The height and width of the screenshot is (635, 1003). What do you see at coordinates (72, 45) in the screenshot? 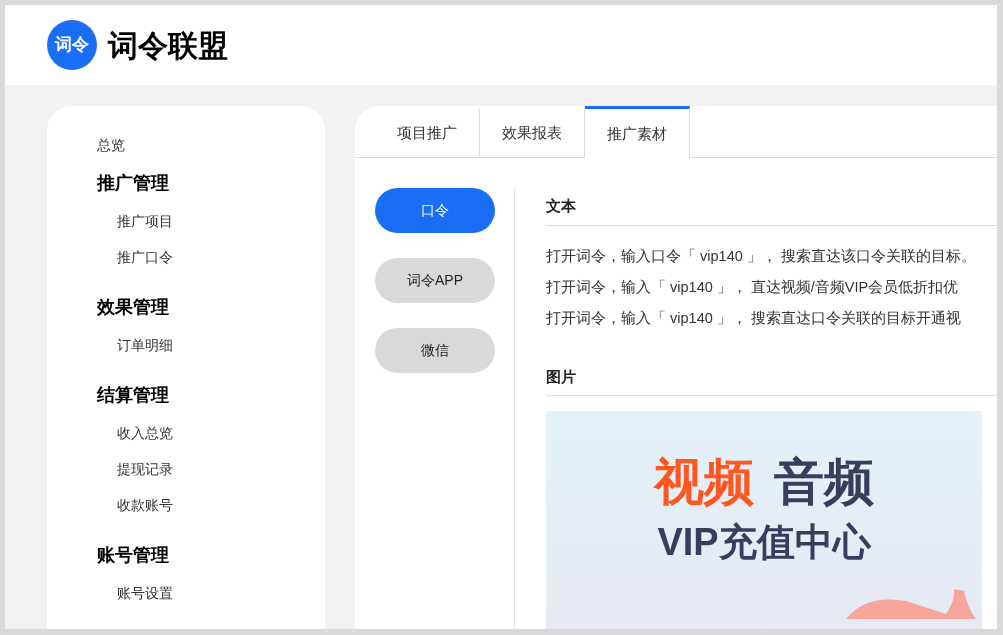
I see `logo: 词令` at bounding box center [72, 45].